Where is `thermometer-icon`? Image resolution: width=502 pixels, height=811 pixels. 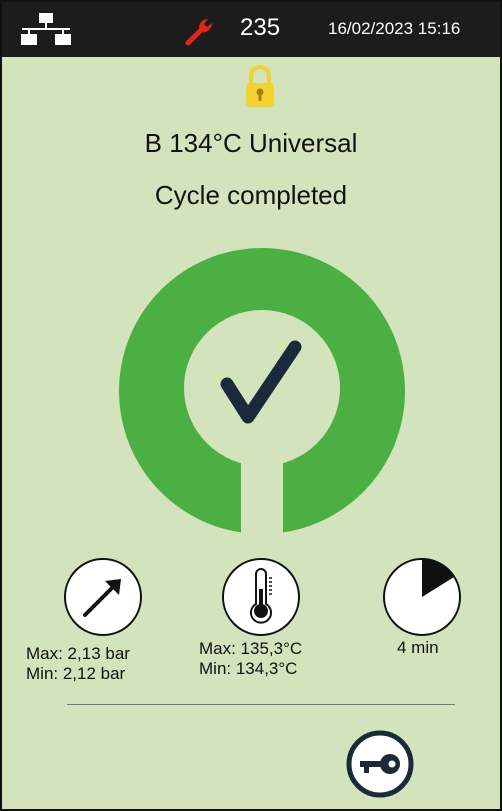
thermometer-icon is located at coordinates (261, 597).